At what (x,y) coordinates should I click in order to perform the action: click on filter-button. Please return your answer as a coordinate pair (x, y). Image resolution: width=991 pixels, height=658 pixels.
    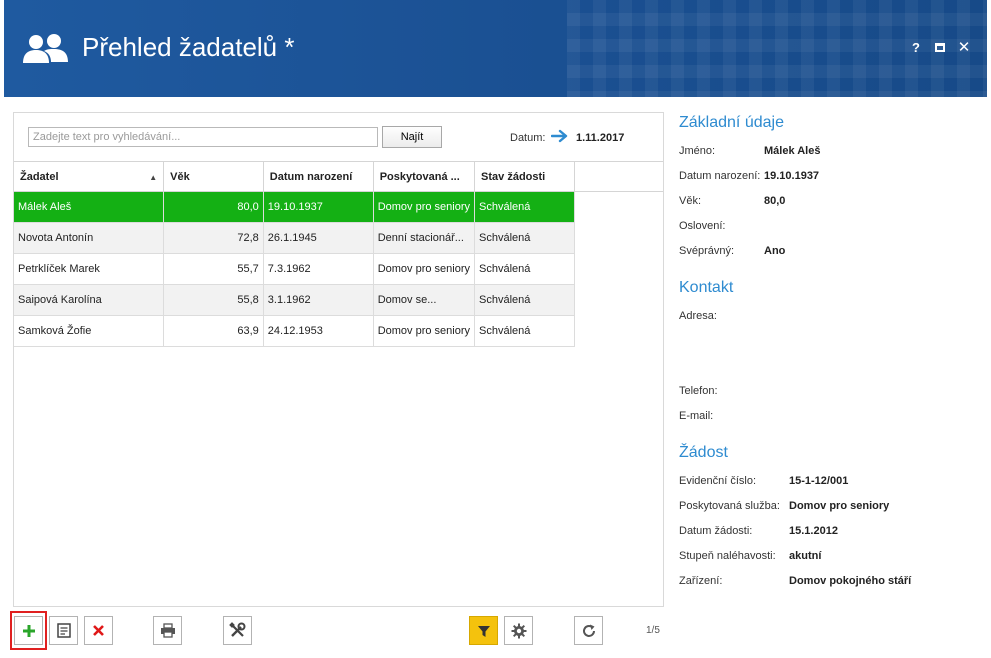
    Looking at the image, I should click on (483, 630).